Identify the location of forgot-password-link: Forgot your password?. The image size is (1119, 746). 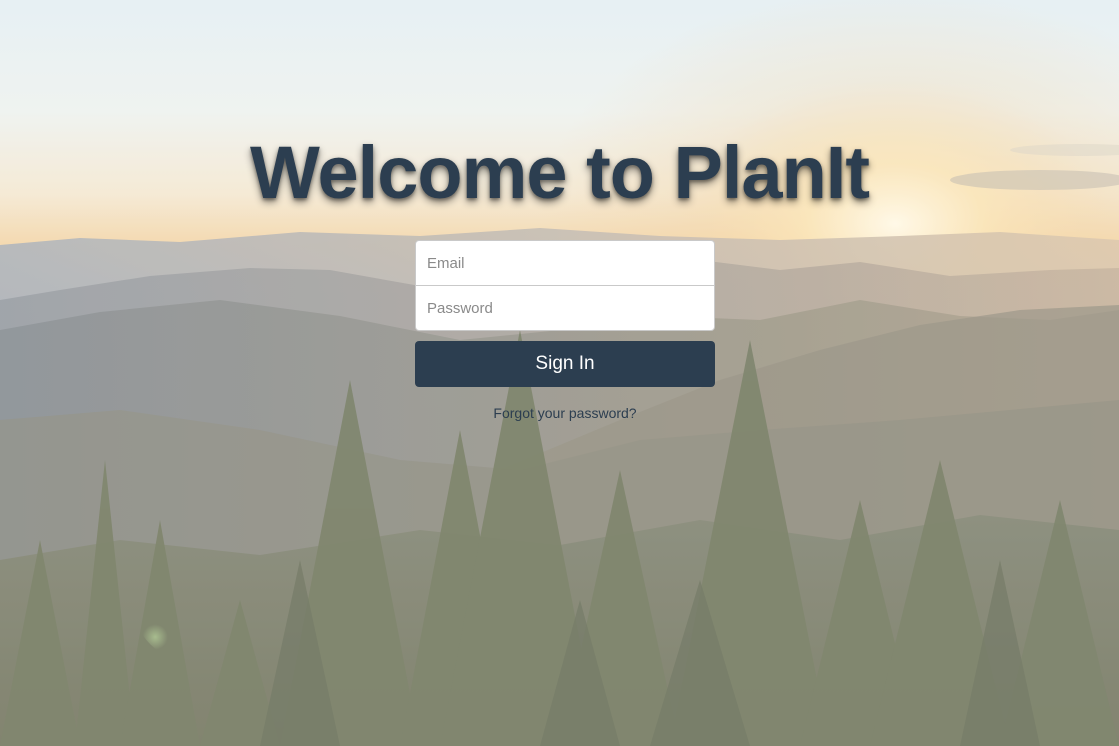
(565, 413).